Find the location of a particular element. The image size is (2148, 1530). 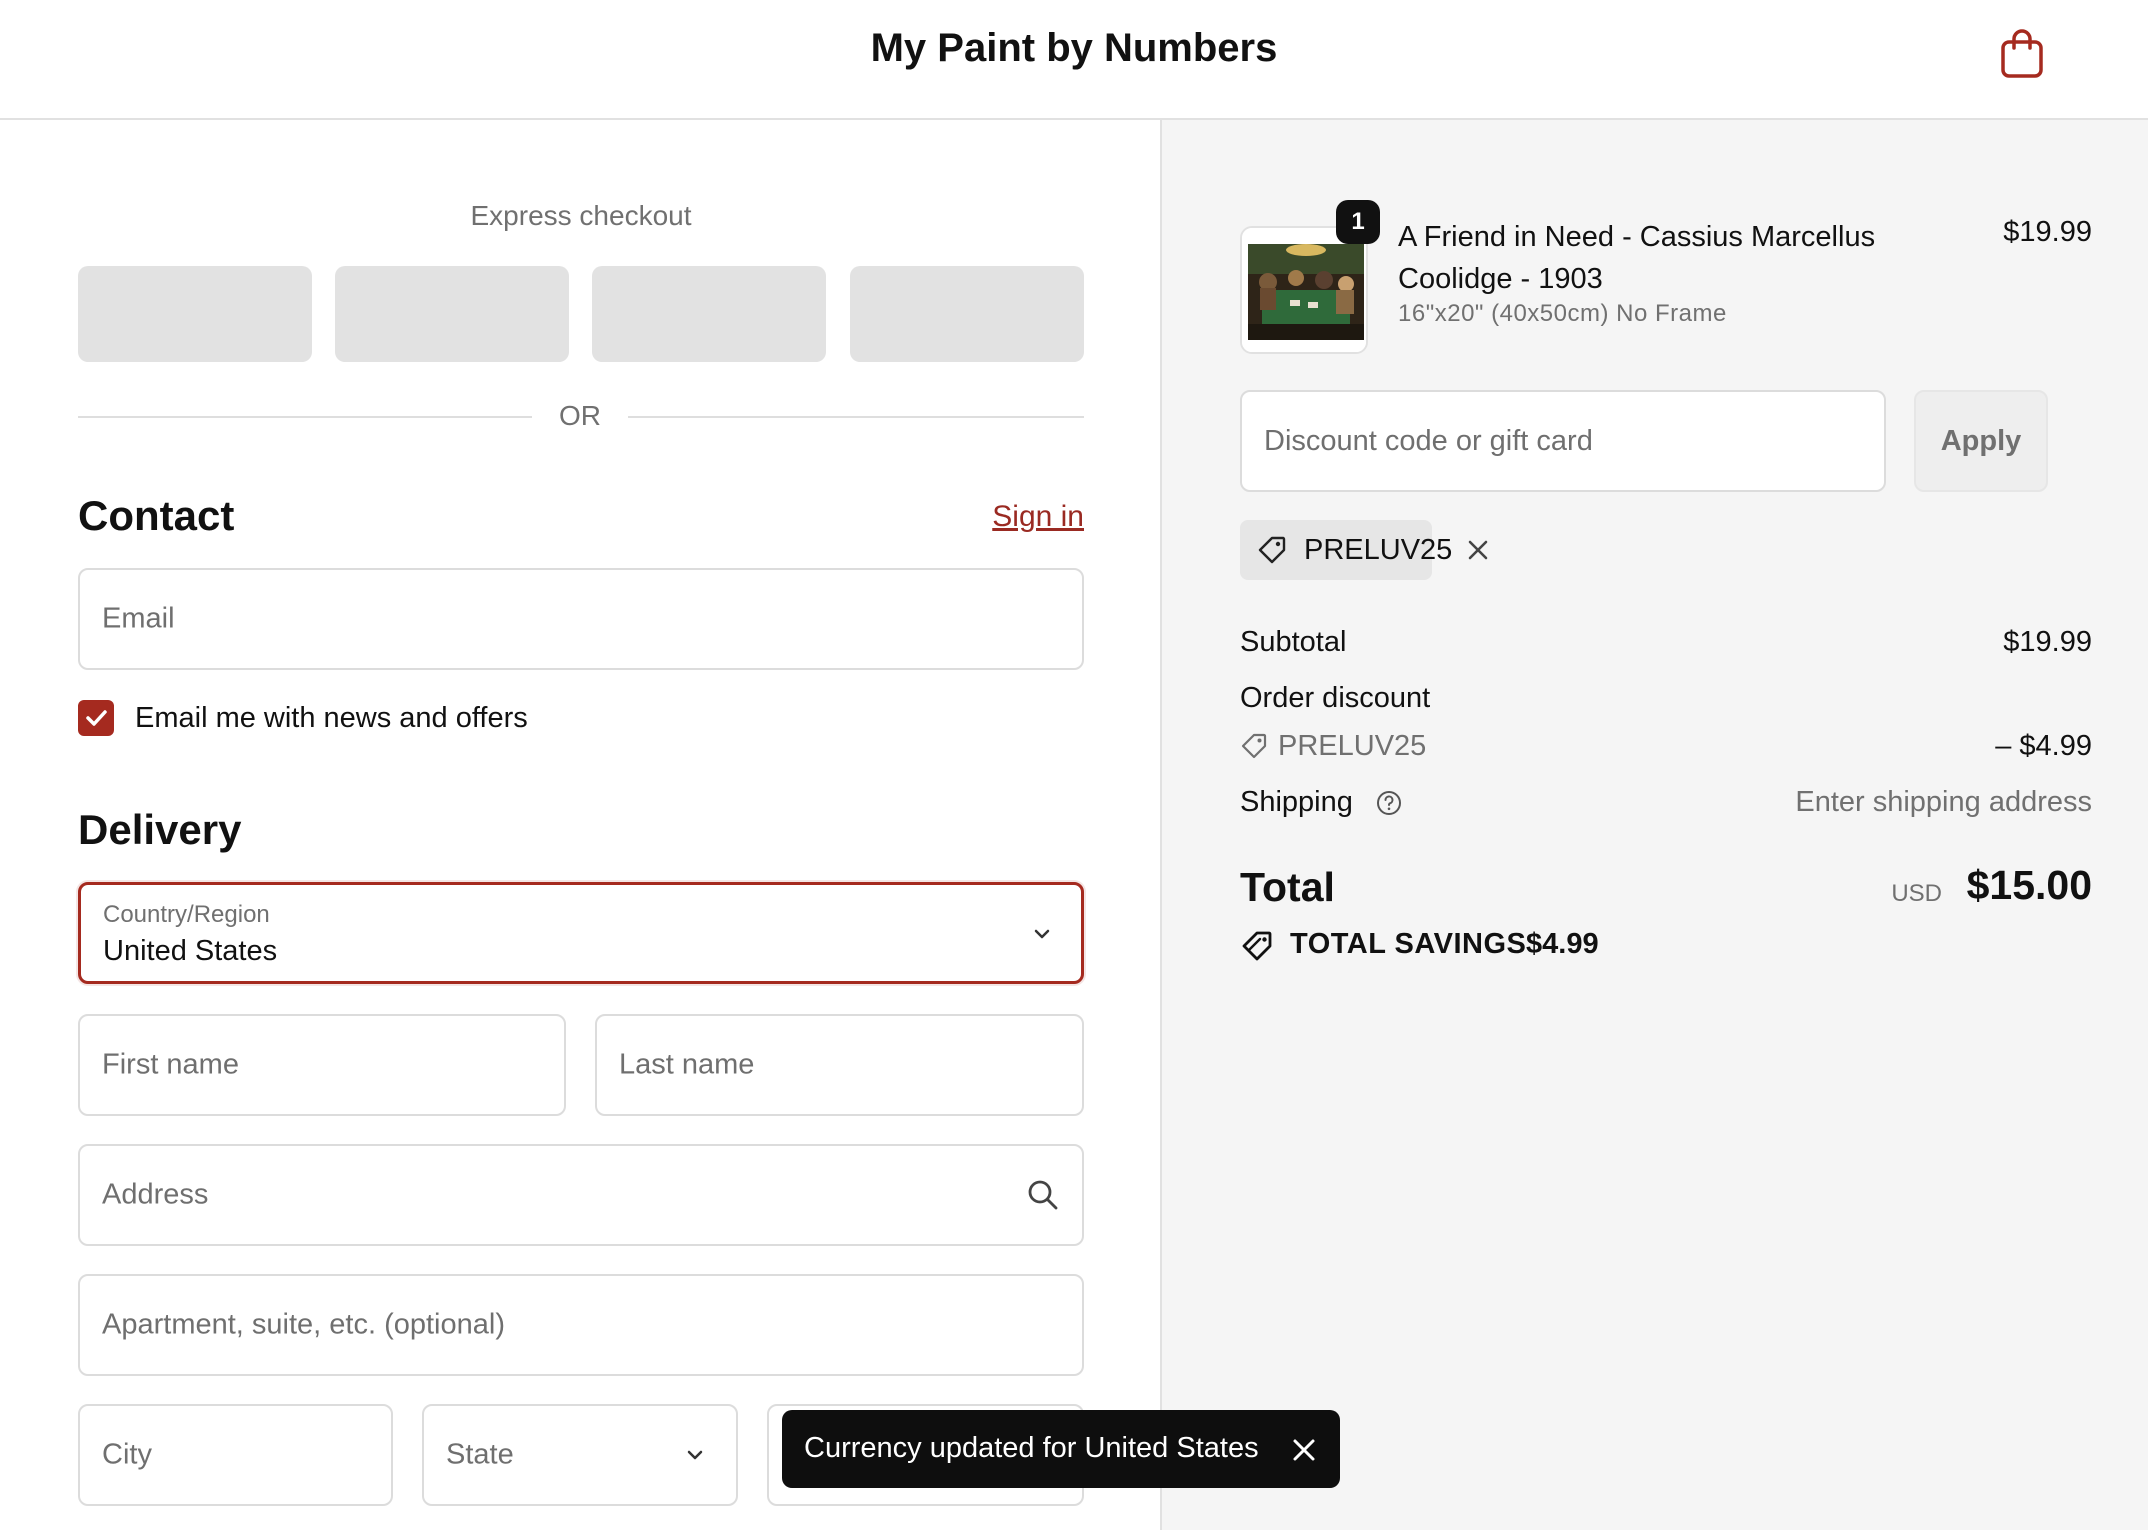

country-region-select: Country/Region United States is located at coordinates (581, 933).